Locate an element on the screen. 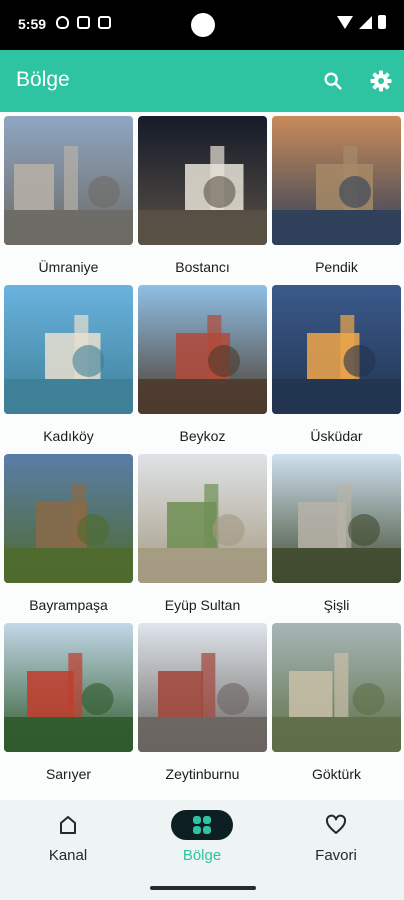  status-system-icons is located at coordinates (361, 22).